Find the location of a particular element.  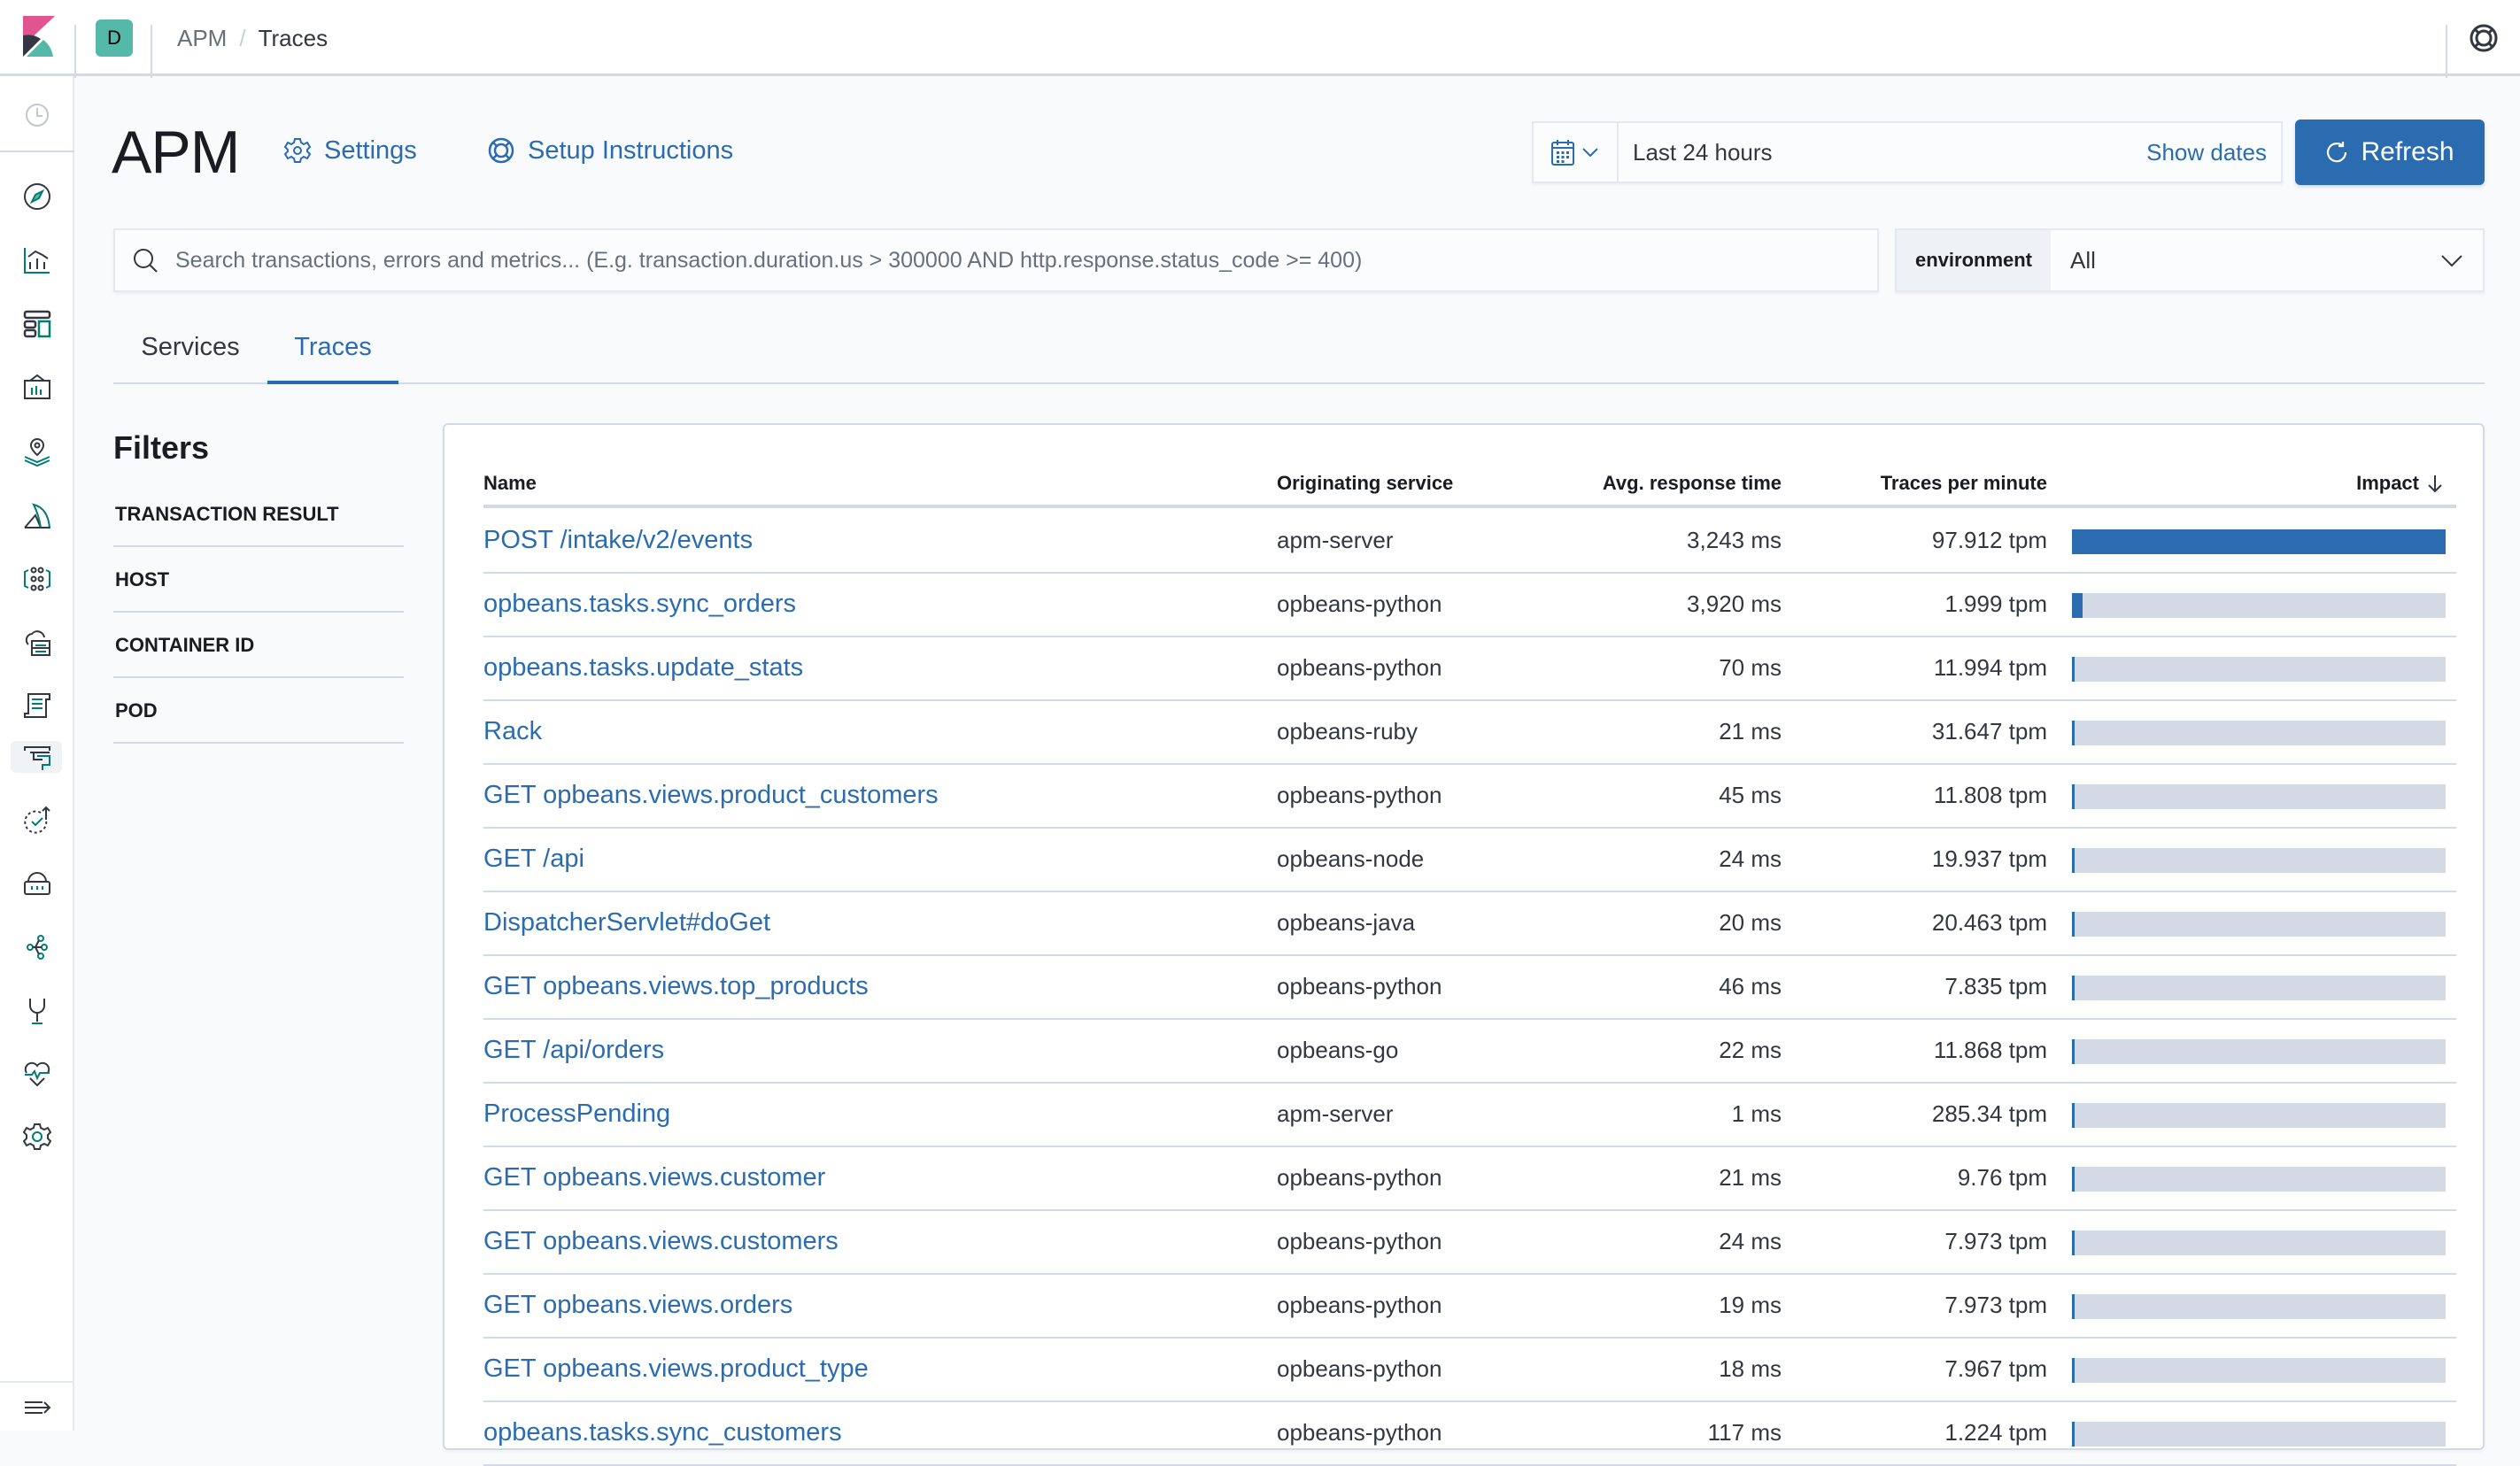

settings-link: Settings is located at coordinates (350, 150).